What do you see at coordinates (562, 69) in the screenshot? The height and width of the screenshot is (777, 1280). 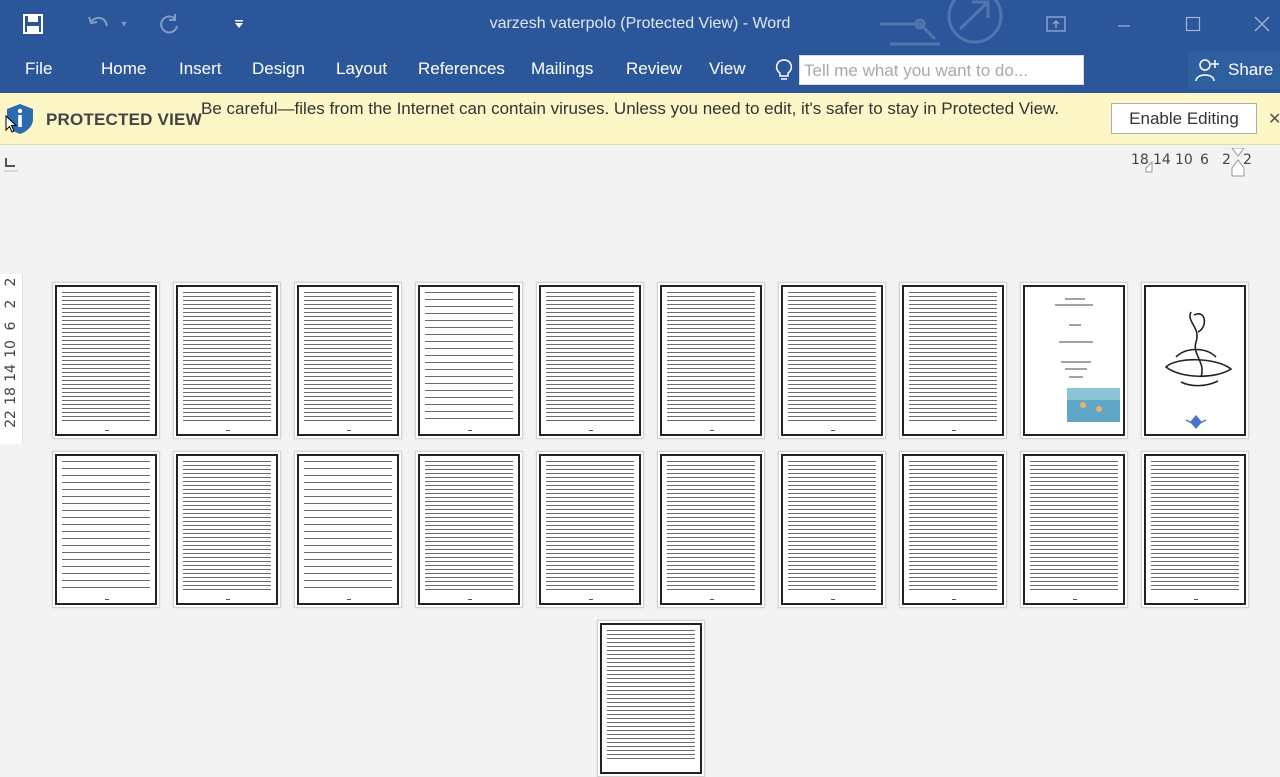 I see `tab-mailings: Mailings` at bounding box center [562, 69].